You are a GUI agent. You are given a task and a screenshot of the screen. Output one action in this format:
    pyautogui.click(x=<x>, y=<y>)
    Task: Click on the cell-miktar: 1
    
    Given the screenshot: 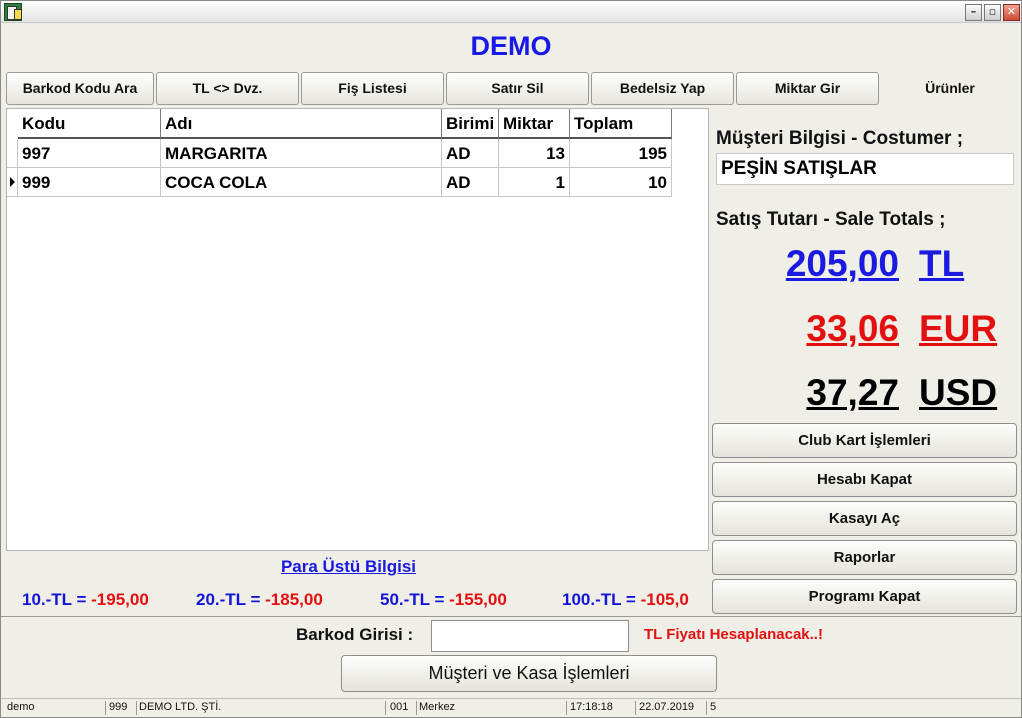 What is the action you would take?
    pyautogui.click(x=534, y=182)
    